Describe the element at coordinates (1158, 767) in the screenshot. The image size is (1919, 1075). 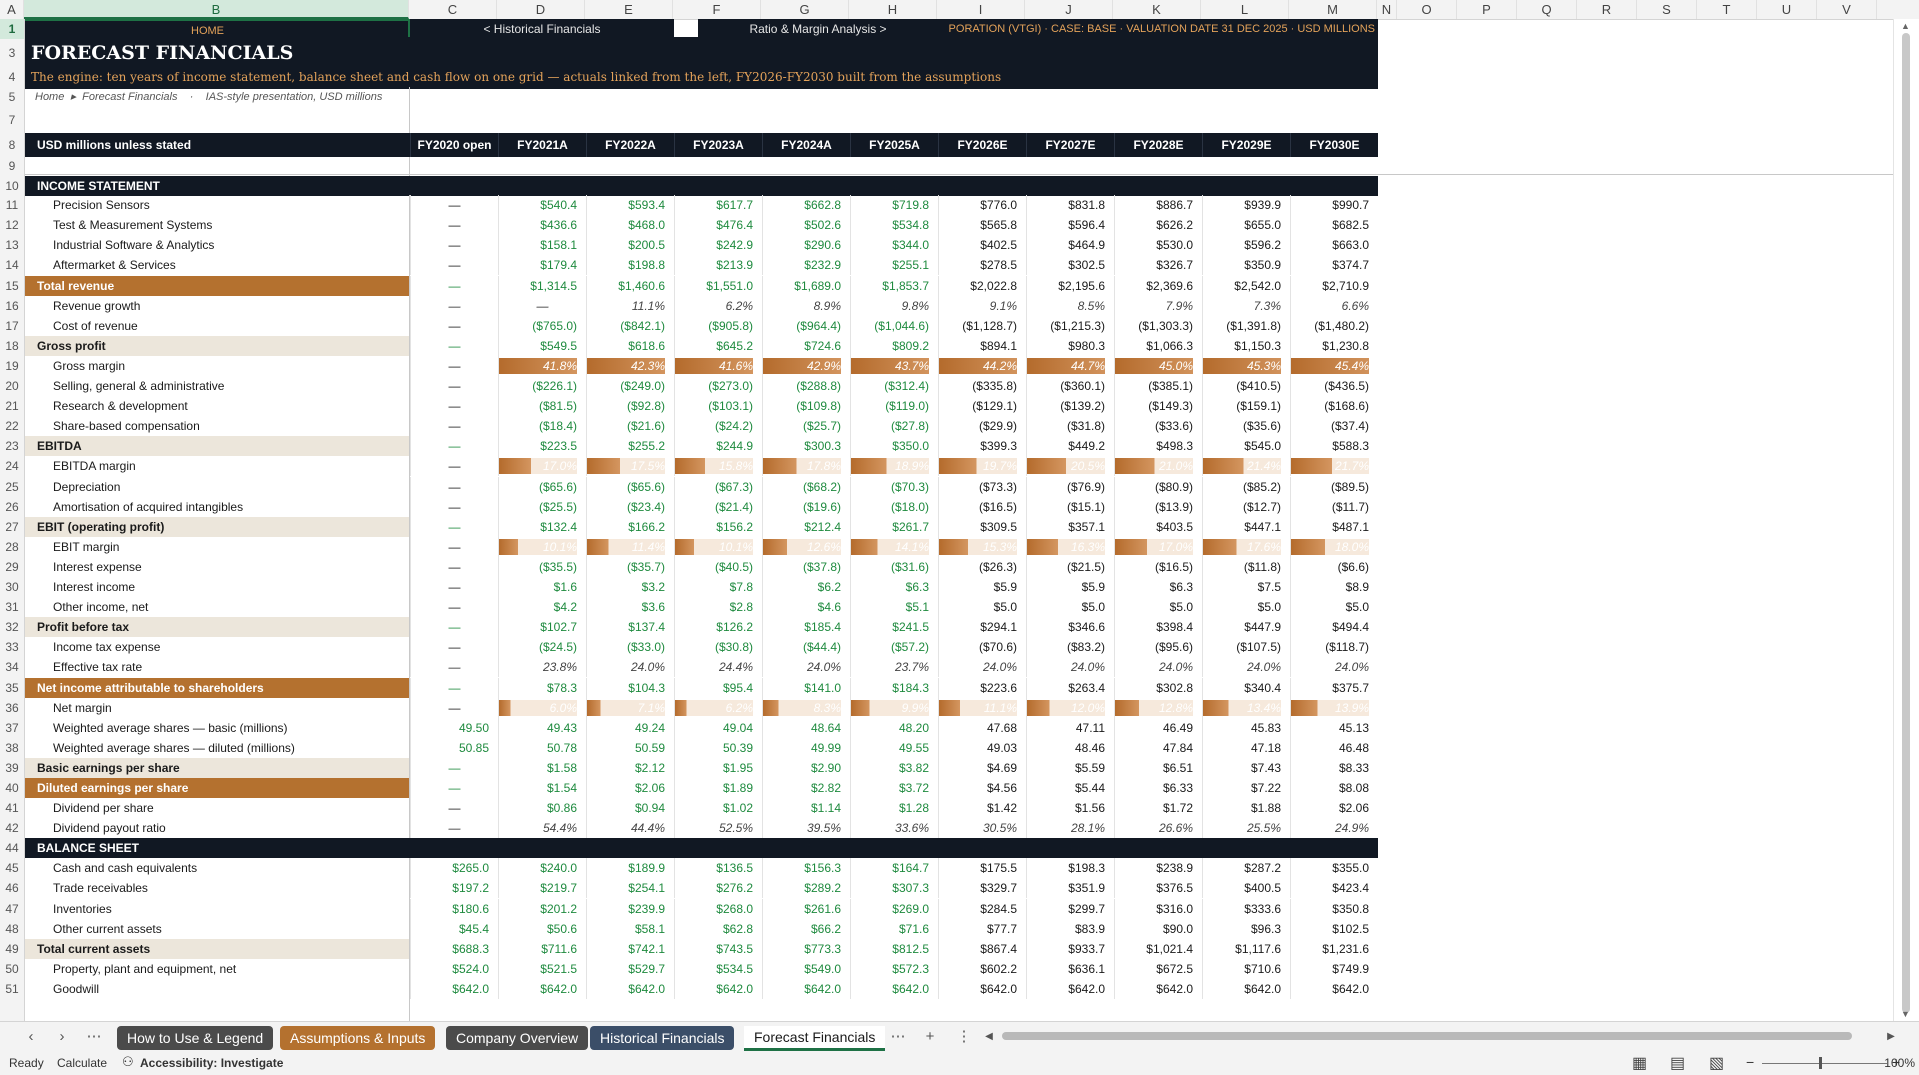
I see `value-cell: $6.51` at that location.